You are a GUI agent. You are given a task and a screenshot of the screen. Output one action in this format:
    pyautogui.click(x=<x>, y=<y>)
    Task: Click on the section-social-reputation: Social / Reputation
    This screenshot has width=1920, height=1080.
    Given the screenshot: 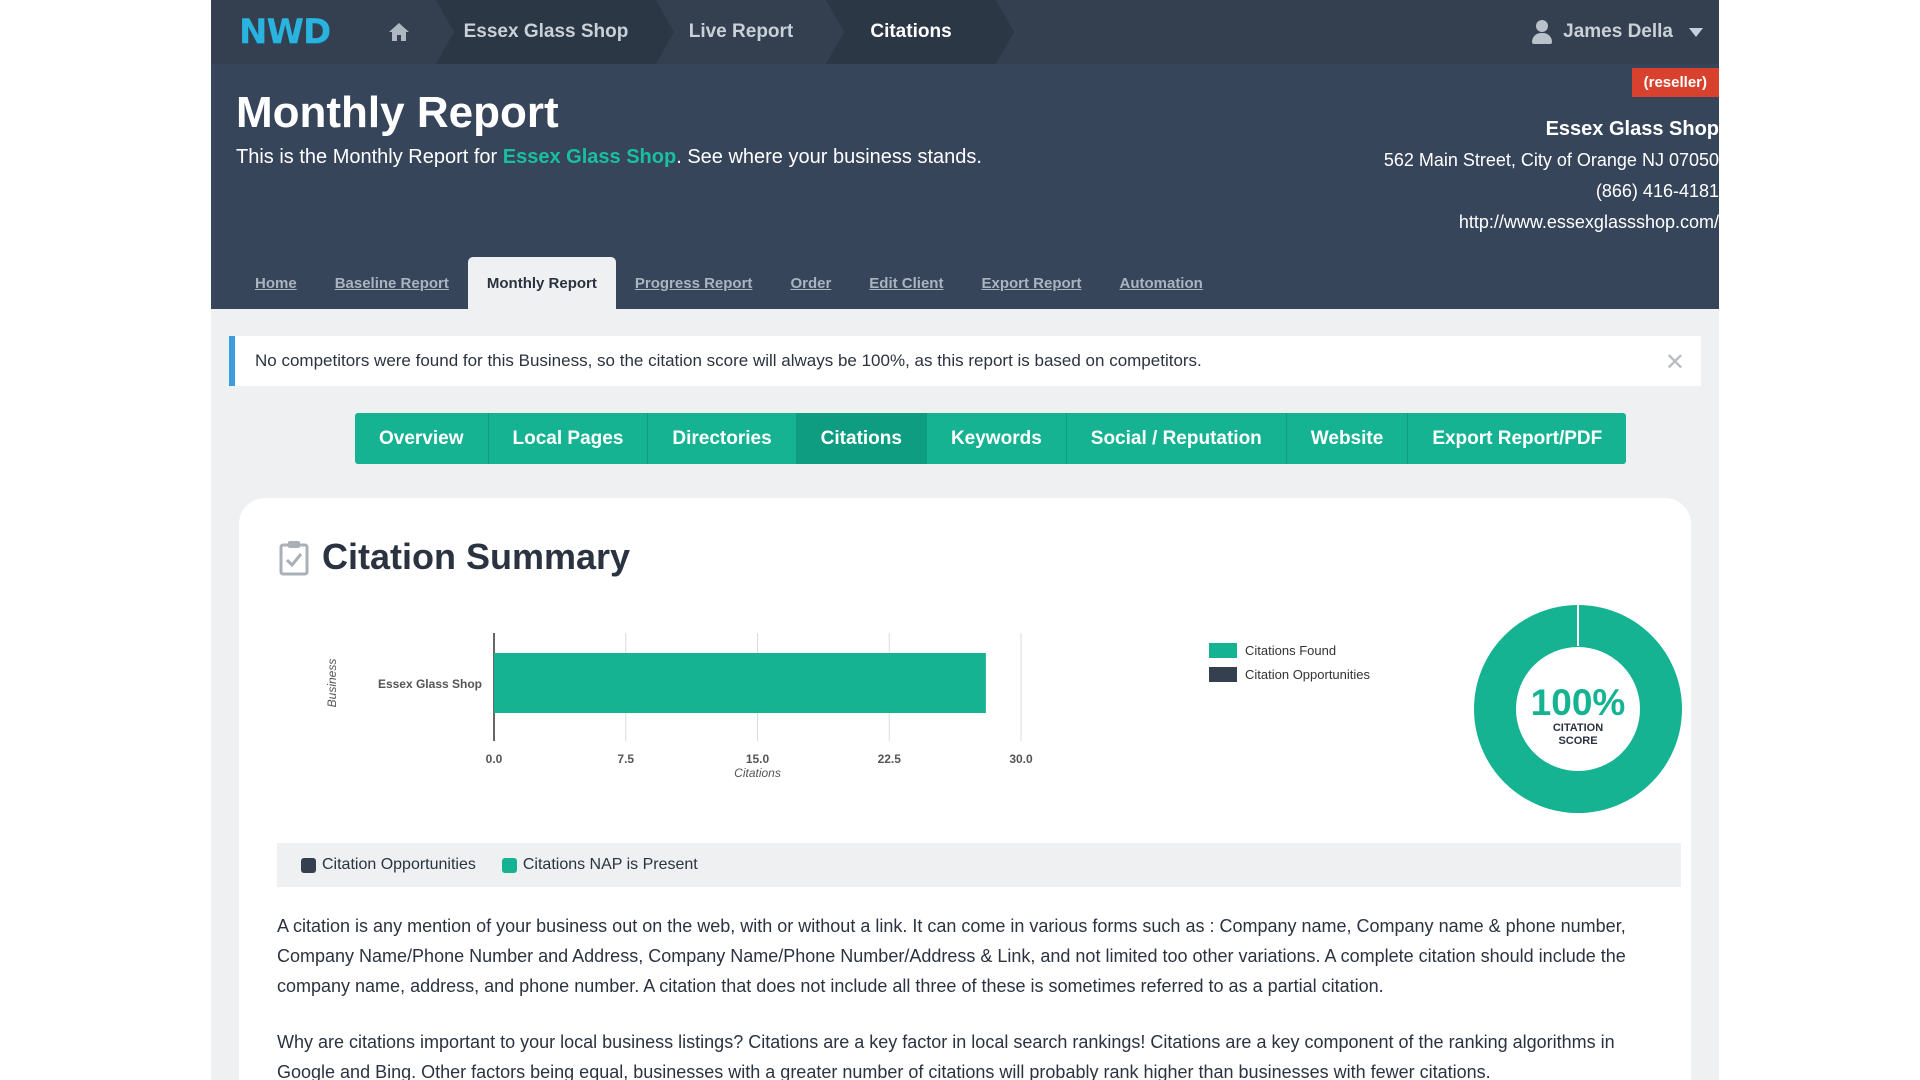 What is the action you would take?
    pyautogui.click(x=1177, y=438)
    